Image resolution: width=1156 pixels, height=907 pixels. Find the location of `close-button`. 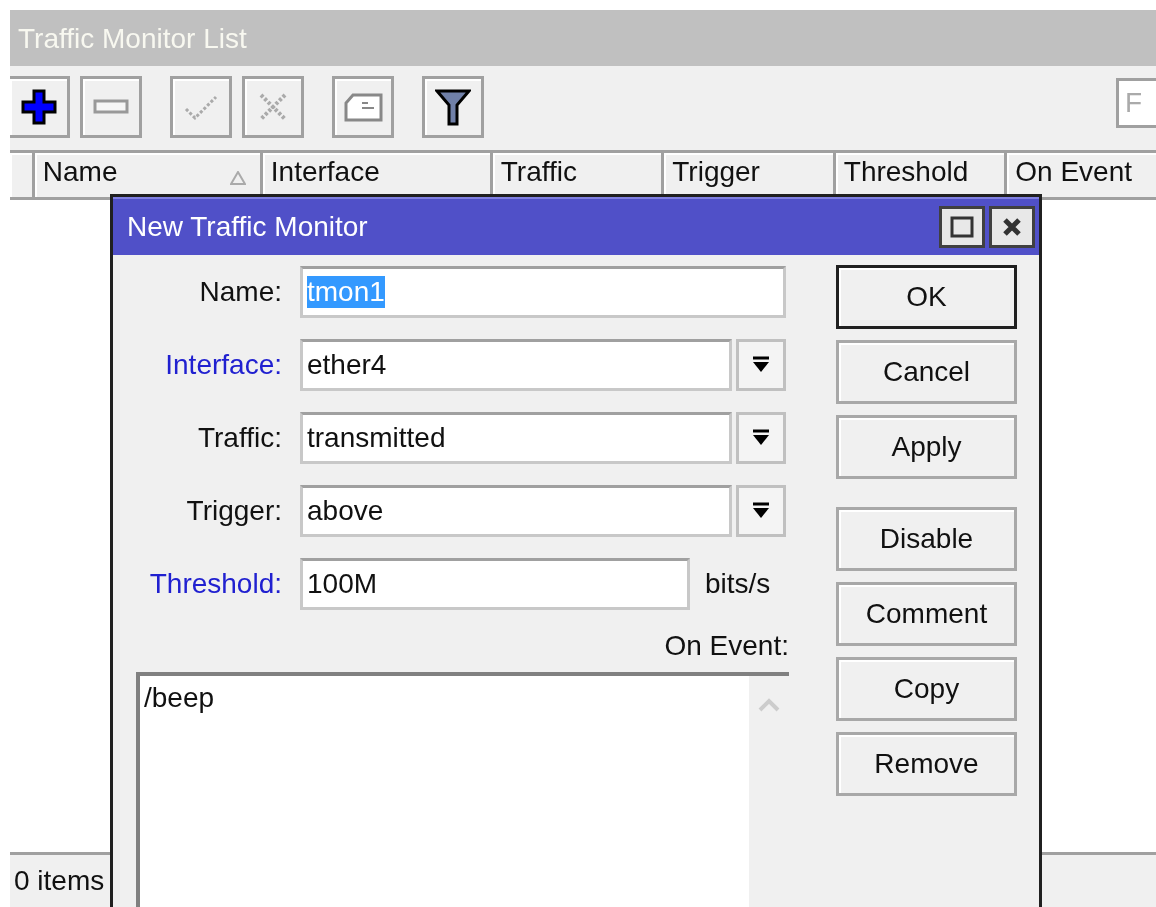

close-button is located at coordinates (1012, 227).